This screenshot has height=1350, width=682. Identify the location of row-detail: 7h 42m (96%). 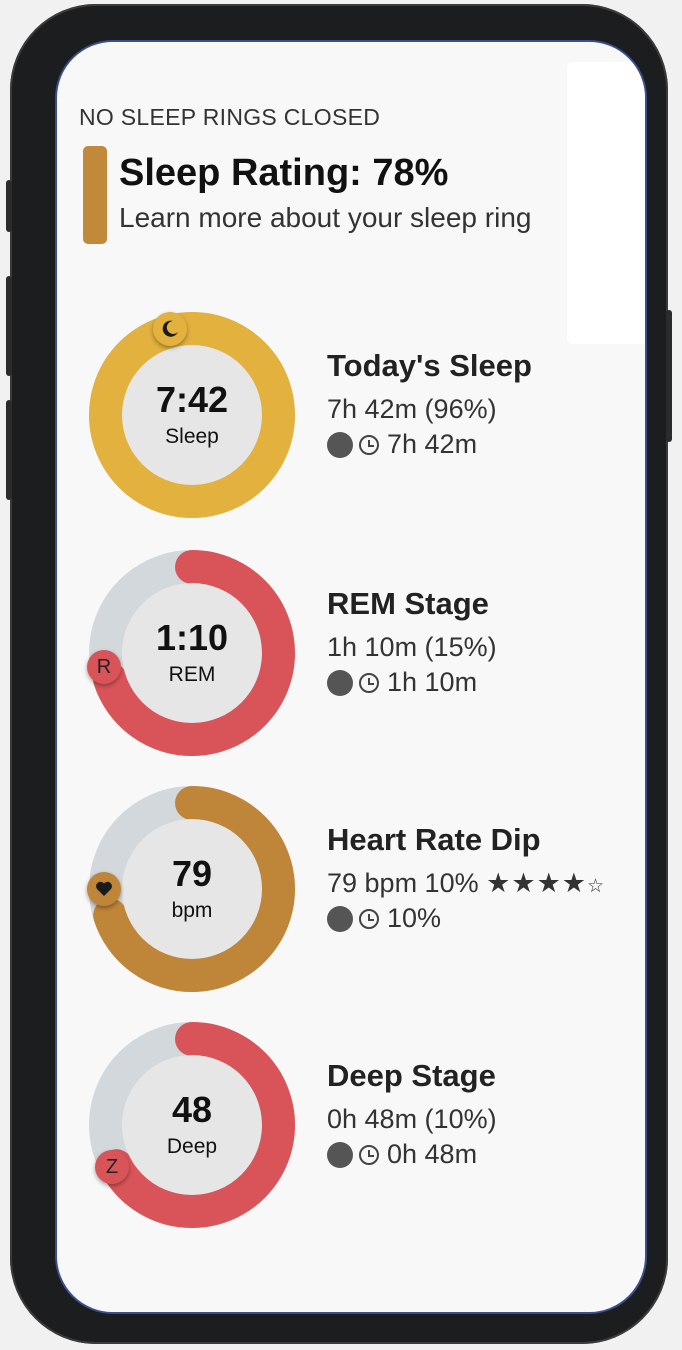
(412, 409).